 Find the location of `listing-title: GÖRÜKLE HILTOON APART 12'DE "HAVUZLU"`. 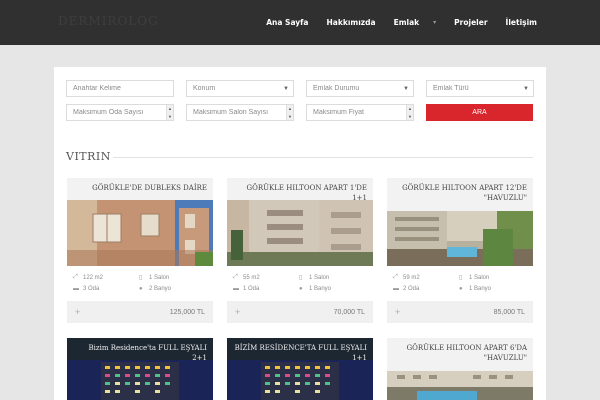

listing-title: GÖRÜKLE HILTOON APART 12'DE "HAVUZLU" is located at coordinates (460, 194).